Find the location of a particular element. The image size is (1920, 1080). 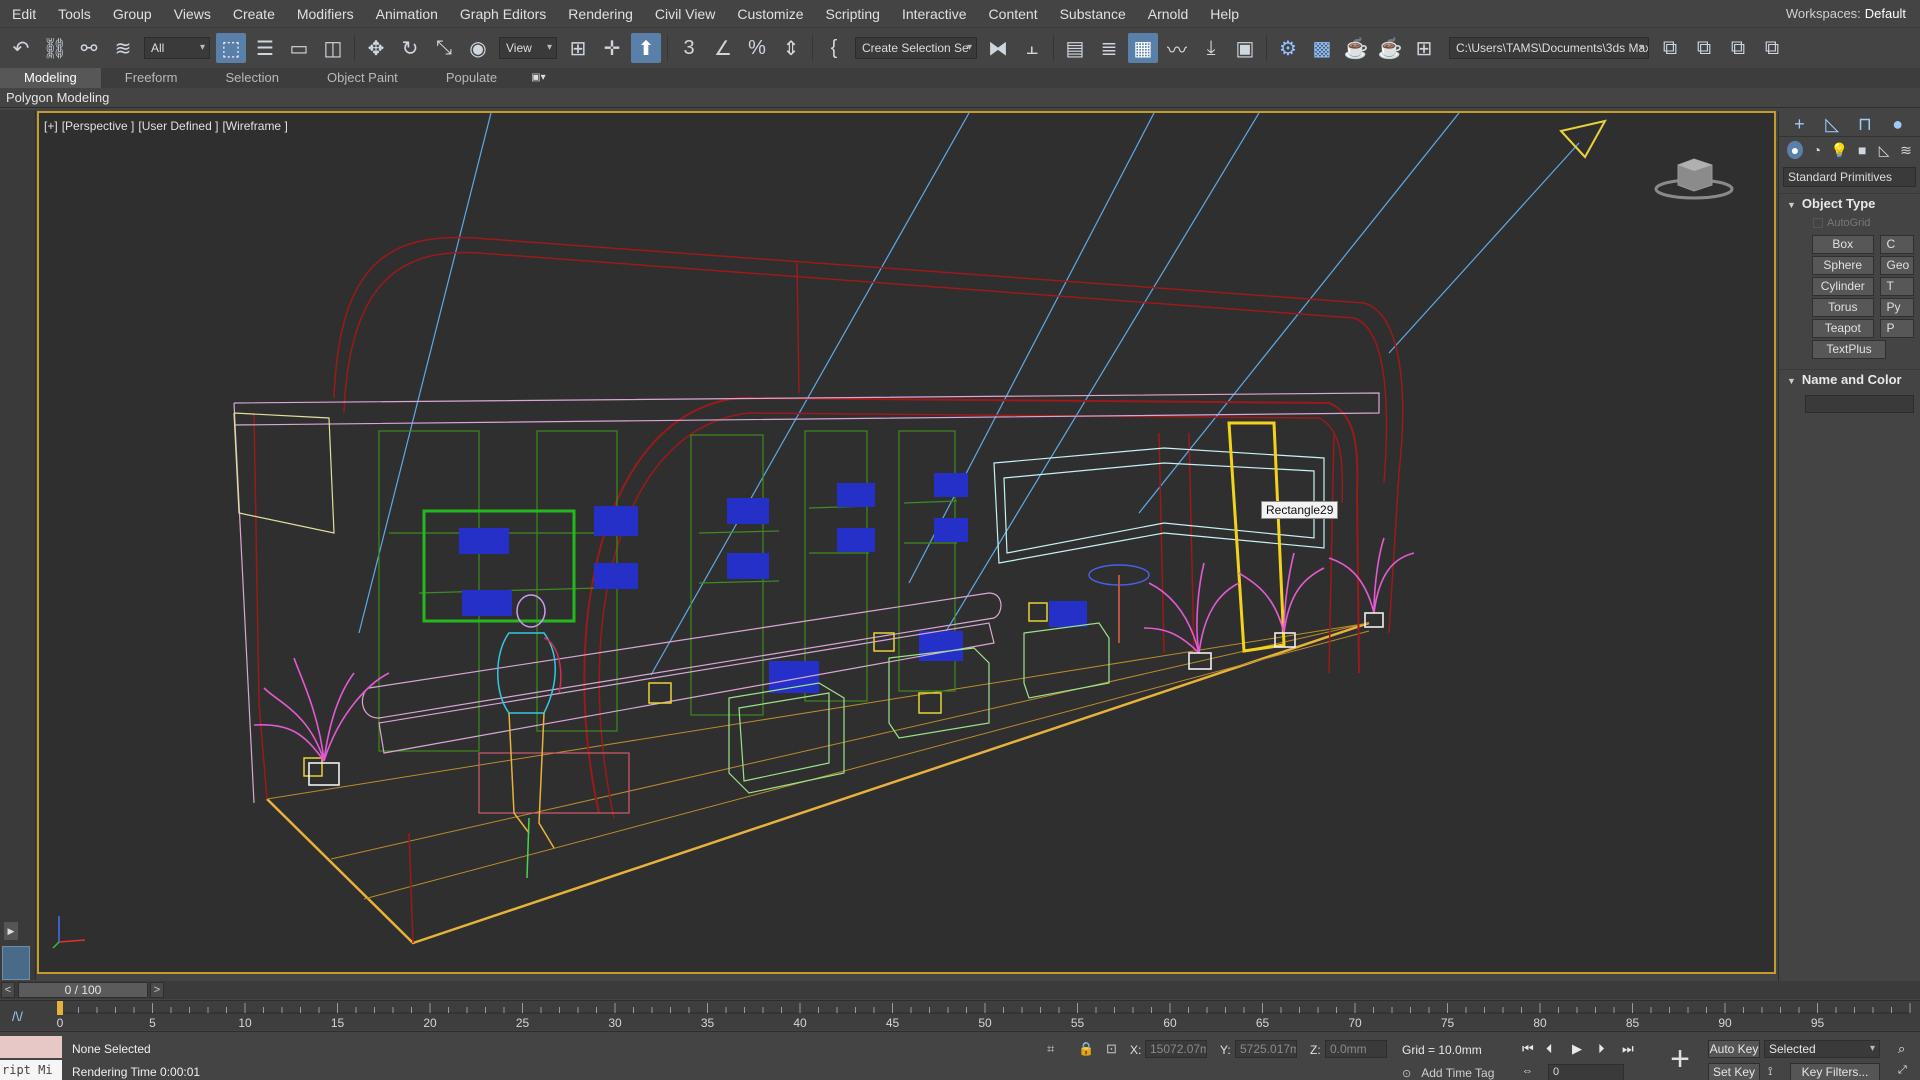

named-selection-dropdown: Create Selection Se is located at coordinates (916, 48).